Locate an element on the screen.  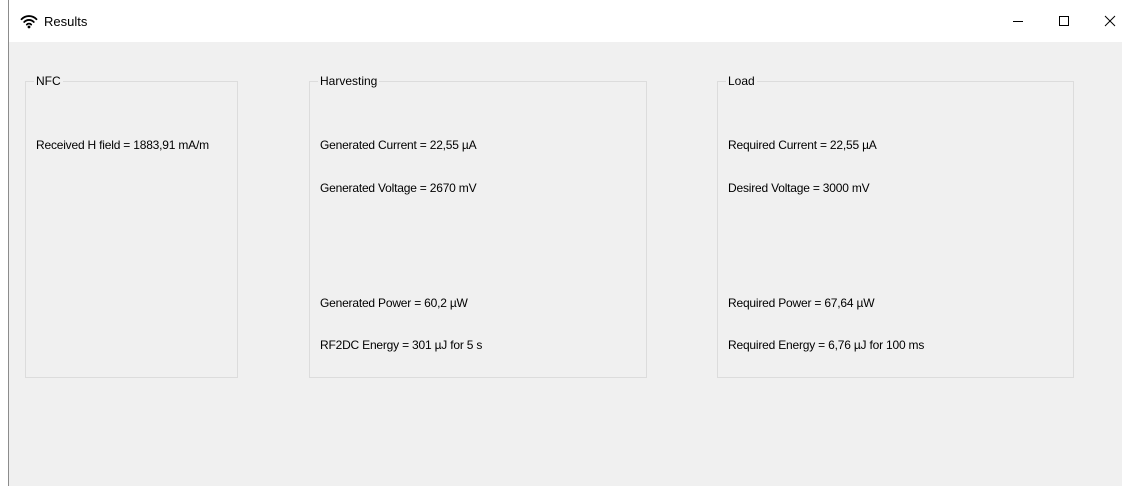
required-energy-label: Required Energy = 6,76 µJ for 100 ms is located at coordinates (826, 345).